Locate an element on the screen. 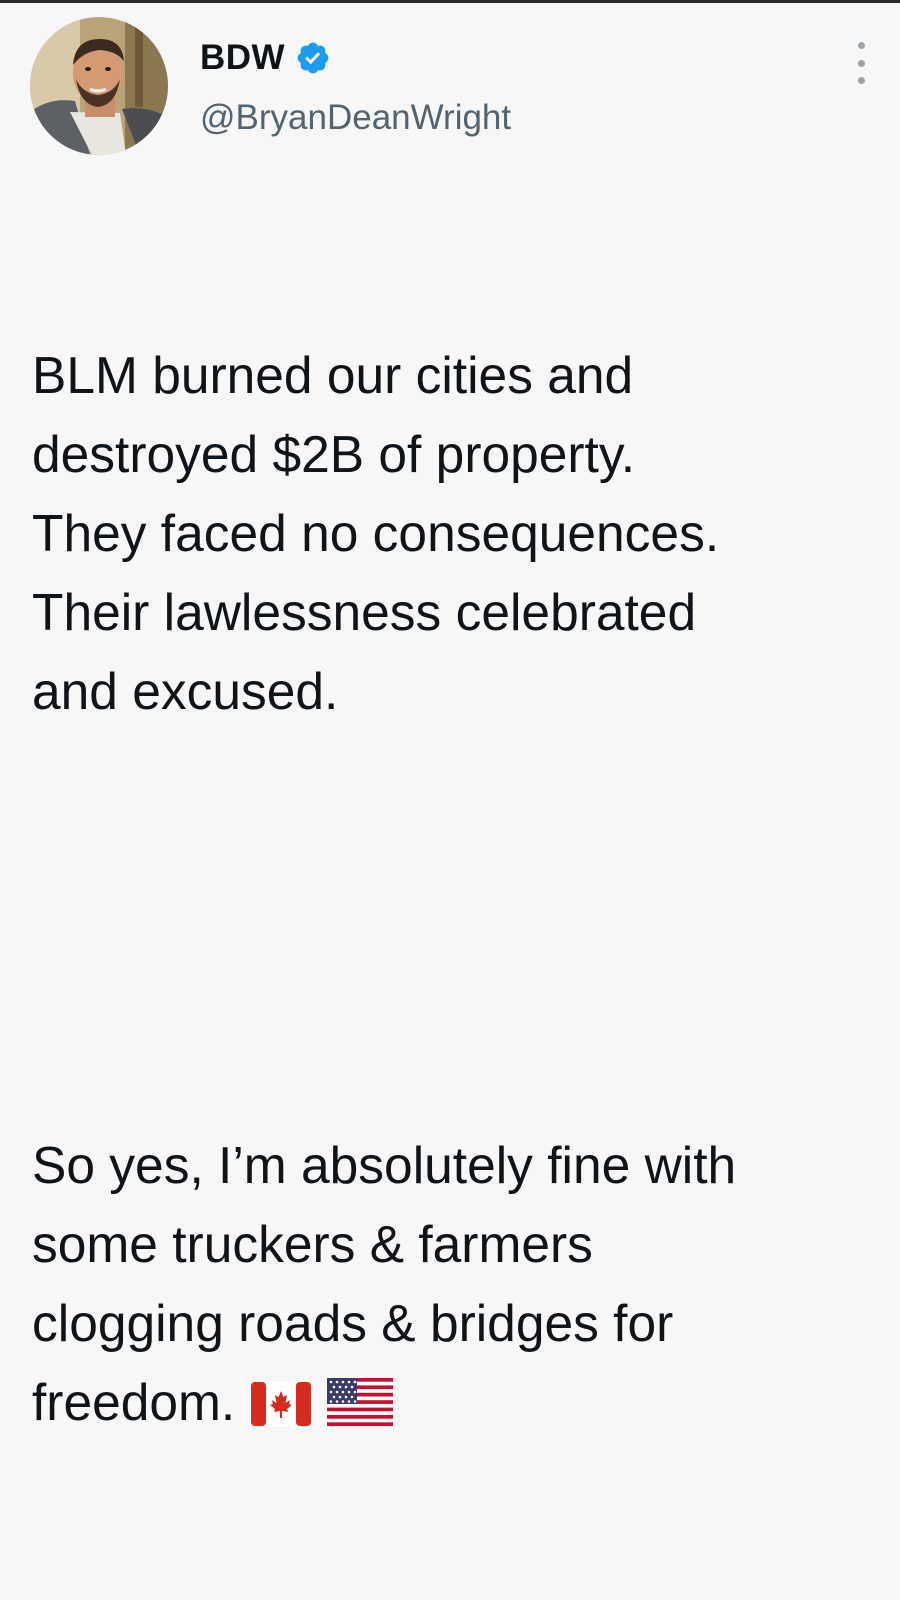  avatar-image is located at coordinates (99, 86).